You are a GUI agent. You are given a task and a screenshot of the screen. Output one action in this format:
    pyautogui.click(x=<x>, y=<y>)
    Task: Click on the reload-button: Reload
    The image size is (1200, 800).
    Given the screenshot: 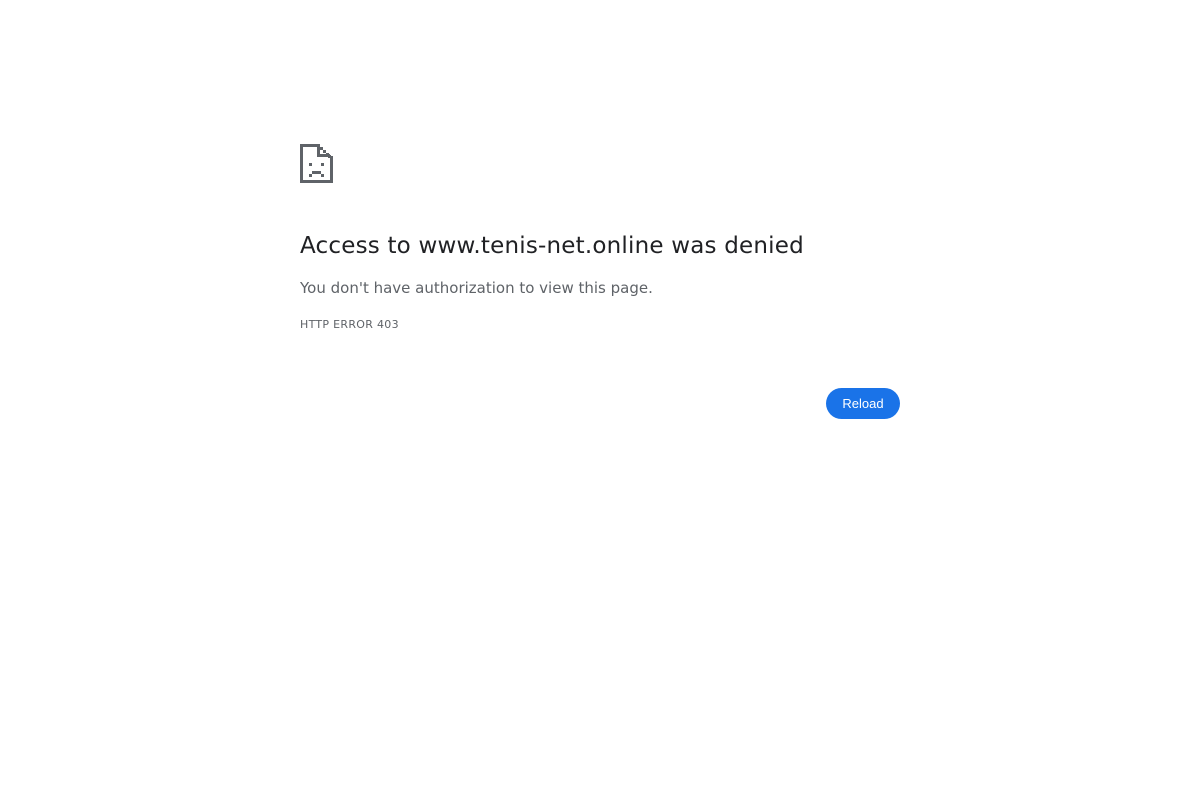 What is the action you would take?
    pyautogui.click(x=863, y=403)
    